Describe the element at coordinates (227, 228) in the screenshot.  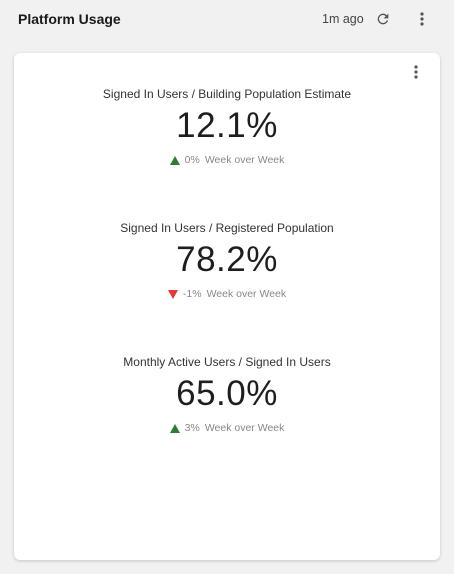
I see `metric-label: Signed In Users / Registered Population` at that location.